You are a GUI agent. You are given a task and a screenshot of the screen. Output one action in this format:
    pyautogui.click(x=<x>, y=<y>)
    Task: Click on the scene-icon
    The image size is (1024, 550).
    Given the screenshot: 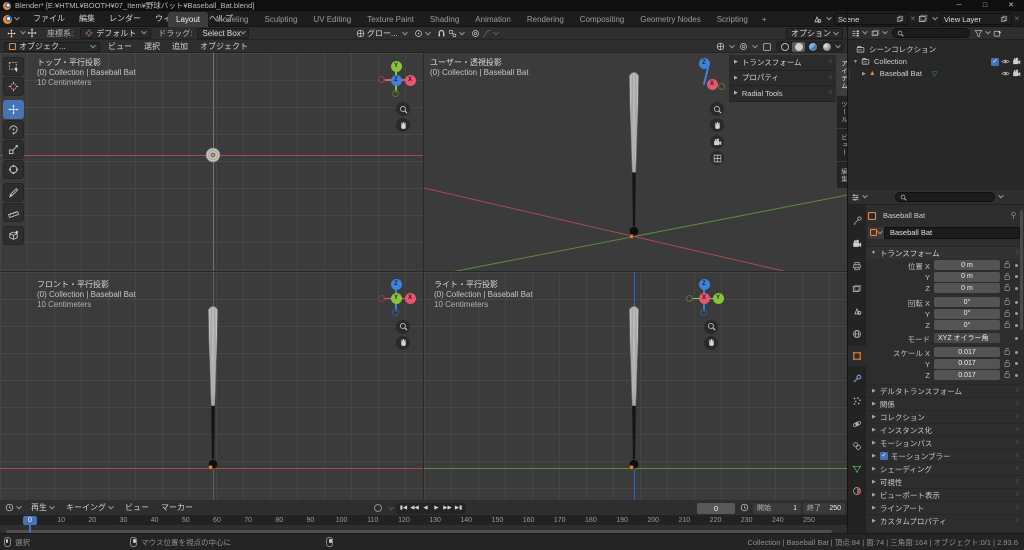 What is the action you would take?
    pyautogui.click(x=817, y=19)
    